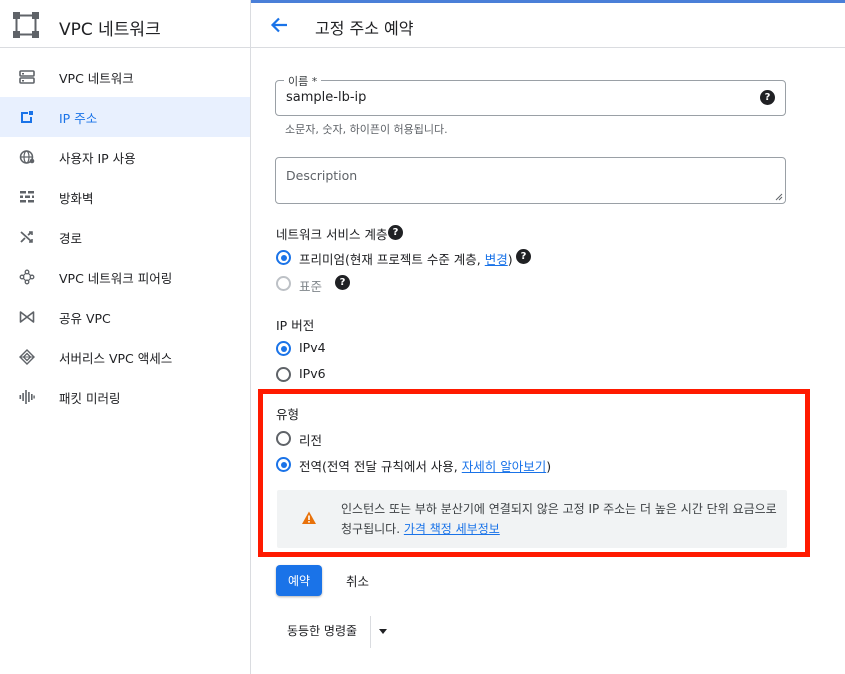 Image resolution: width=845 pixels, height=674 pixels. What do you see at coordinates (76, 198) in the screenshot?
I see `sidebar-item-label: 방화벽` at bounding box center [76, 198].